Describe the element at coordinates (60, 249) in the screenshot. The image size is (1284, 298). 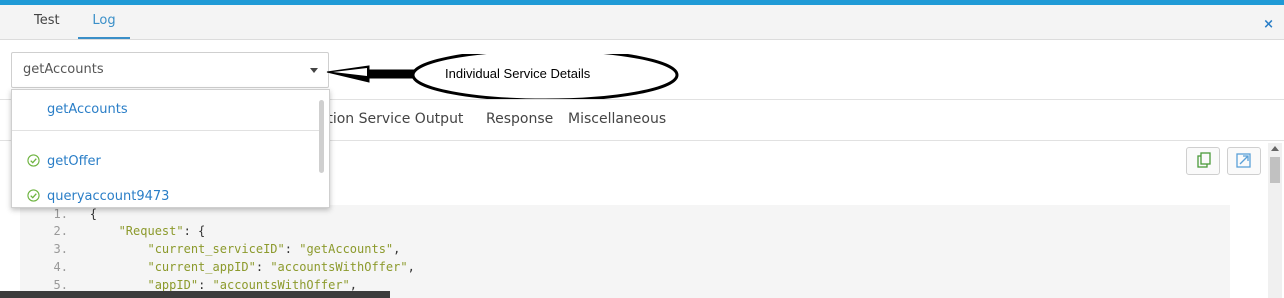
I see `line-number: 3.` at that location.